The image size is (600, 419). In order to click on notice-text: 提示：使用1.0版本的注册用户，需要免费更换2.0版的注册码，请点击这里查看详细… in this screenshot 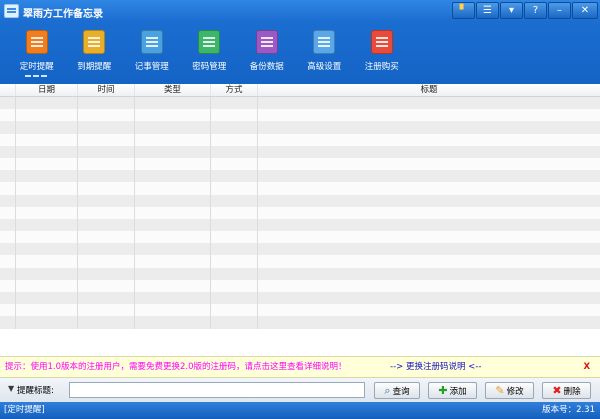, I will do `click(176, 367)`.